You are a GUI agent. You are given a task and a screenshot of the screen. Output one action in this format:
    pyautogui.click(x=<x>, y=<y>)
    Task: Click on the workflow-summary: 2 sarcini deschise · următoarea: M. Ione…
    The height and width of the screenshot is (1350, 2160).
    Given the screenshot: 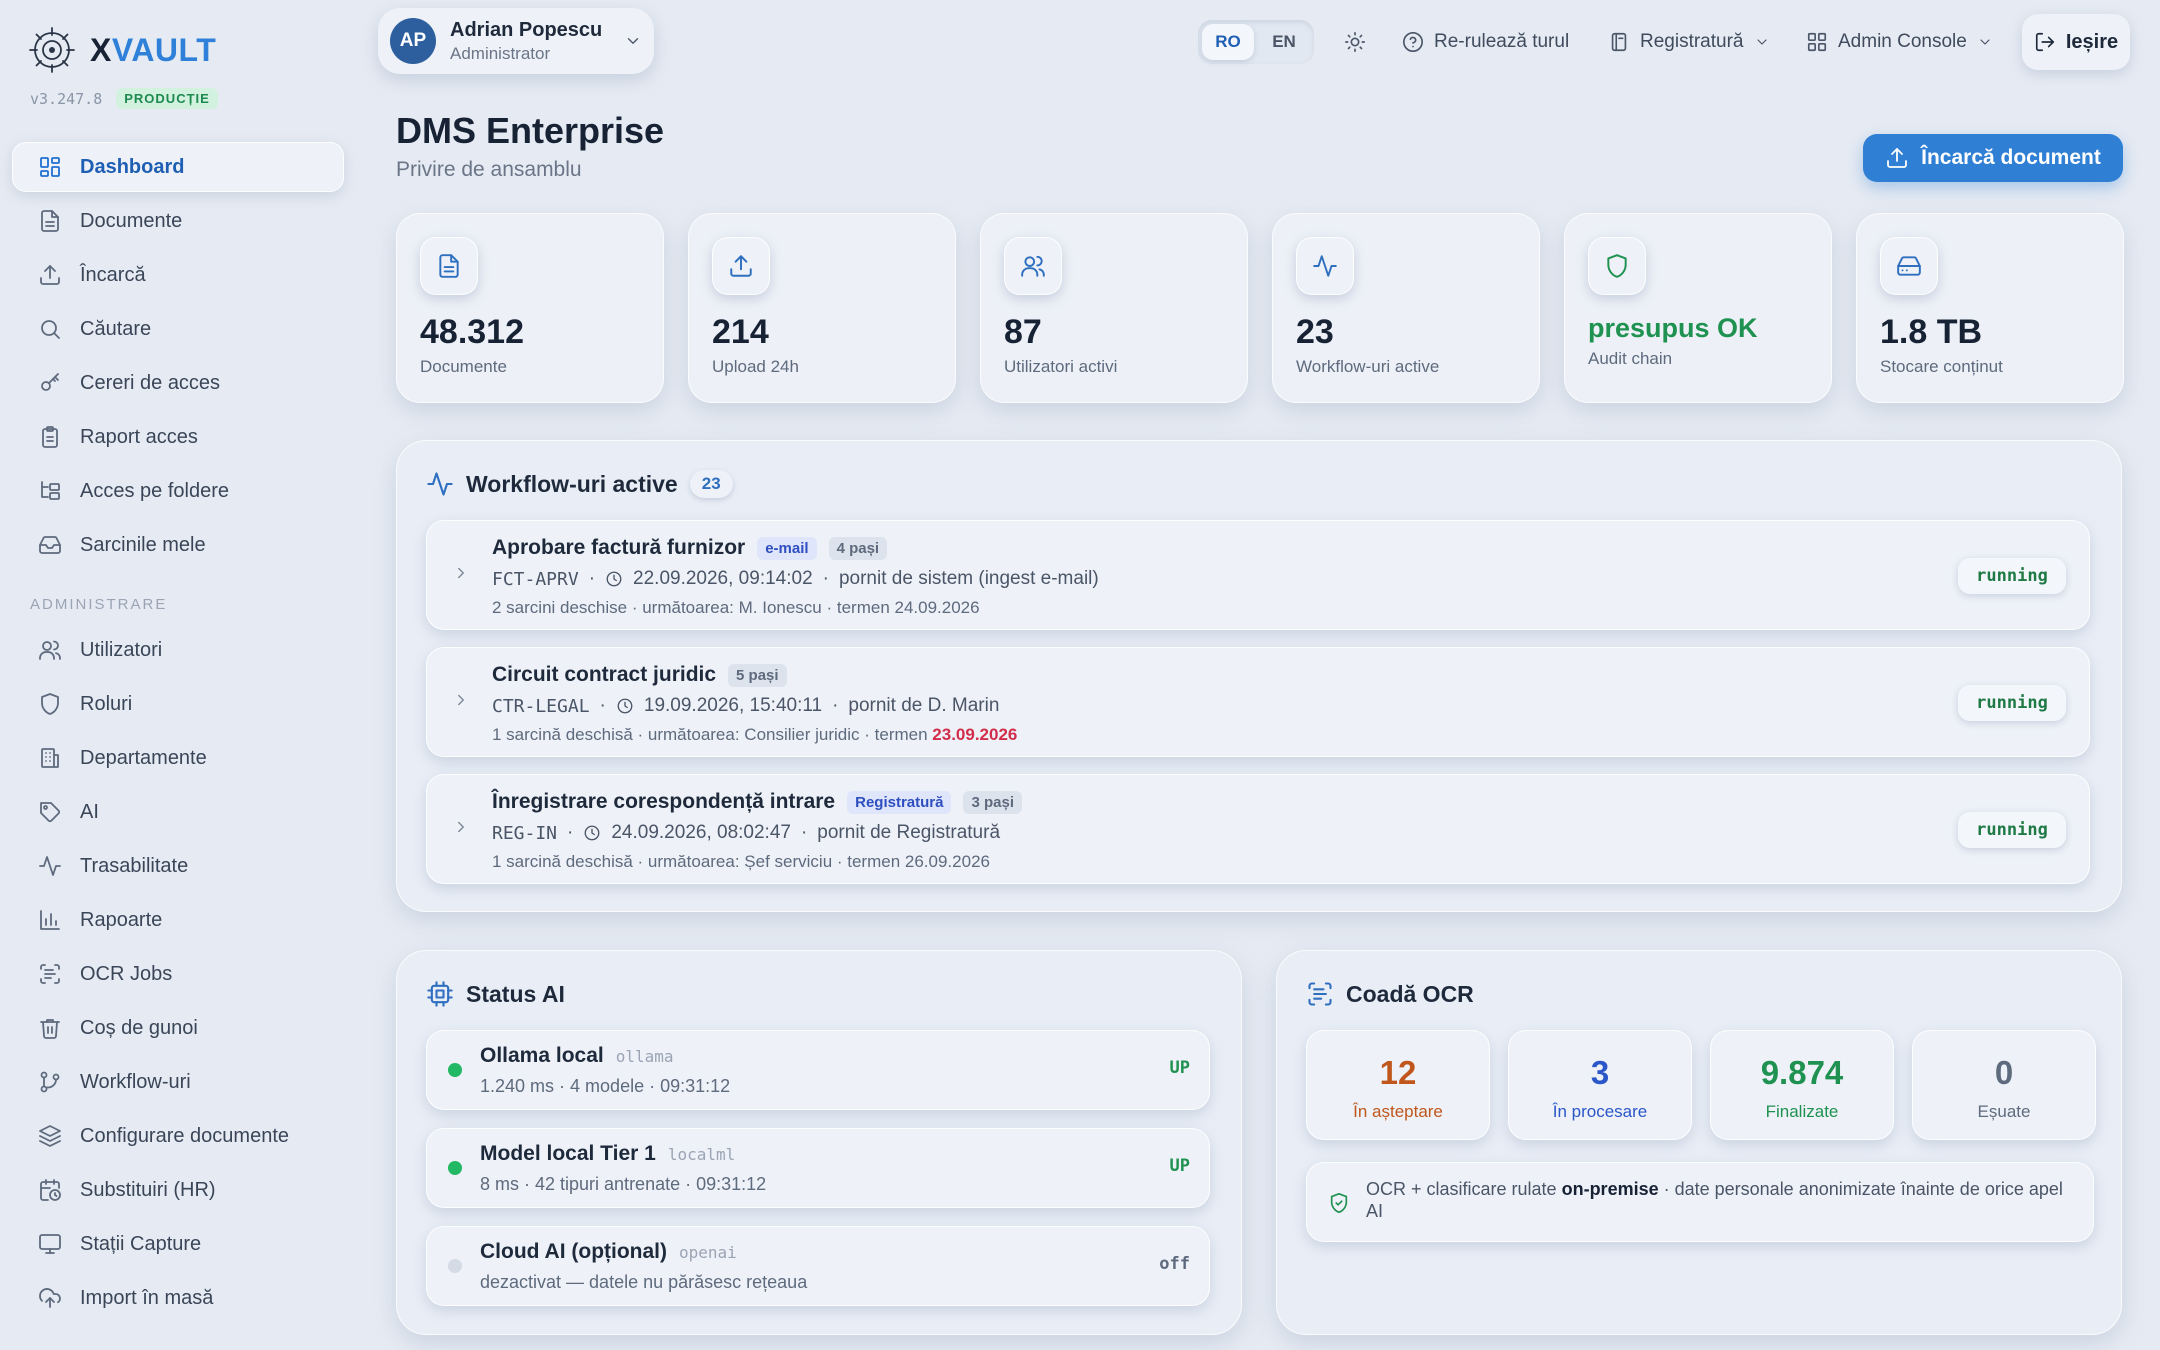 What is the action you would take?
    pyautogui.click(x=736, y=607)
    